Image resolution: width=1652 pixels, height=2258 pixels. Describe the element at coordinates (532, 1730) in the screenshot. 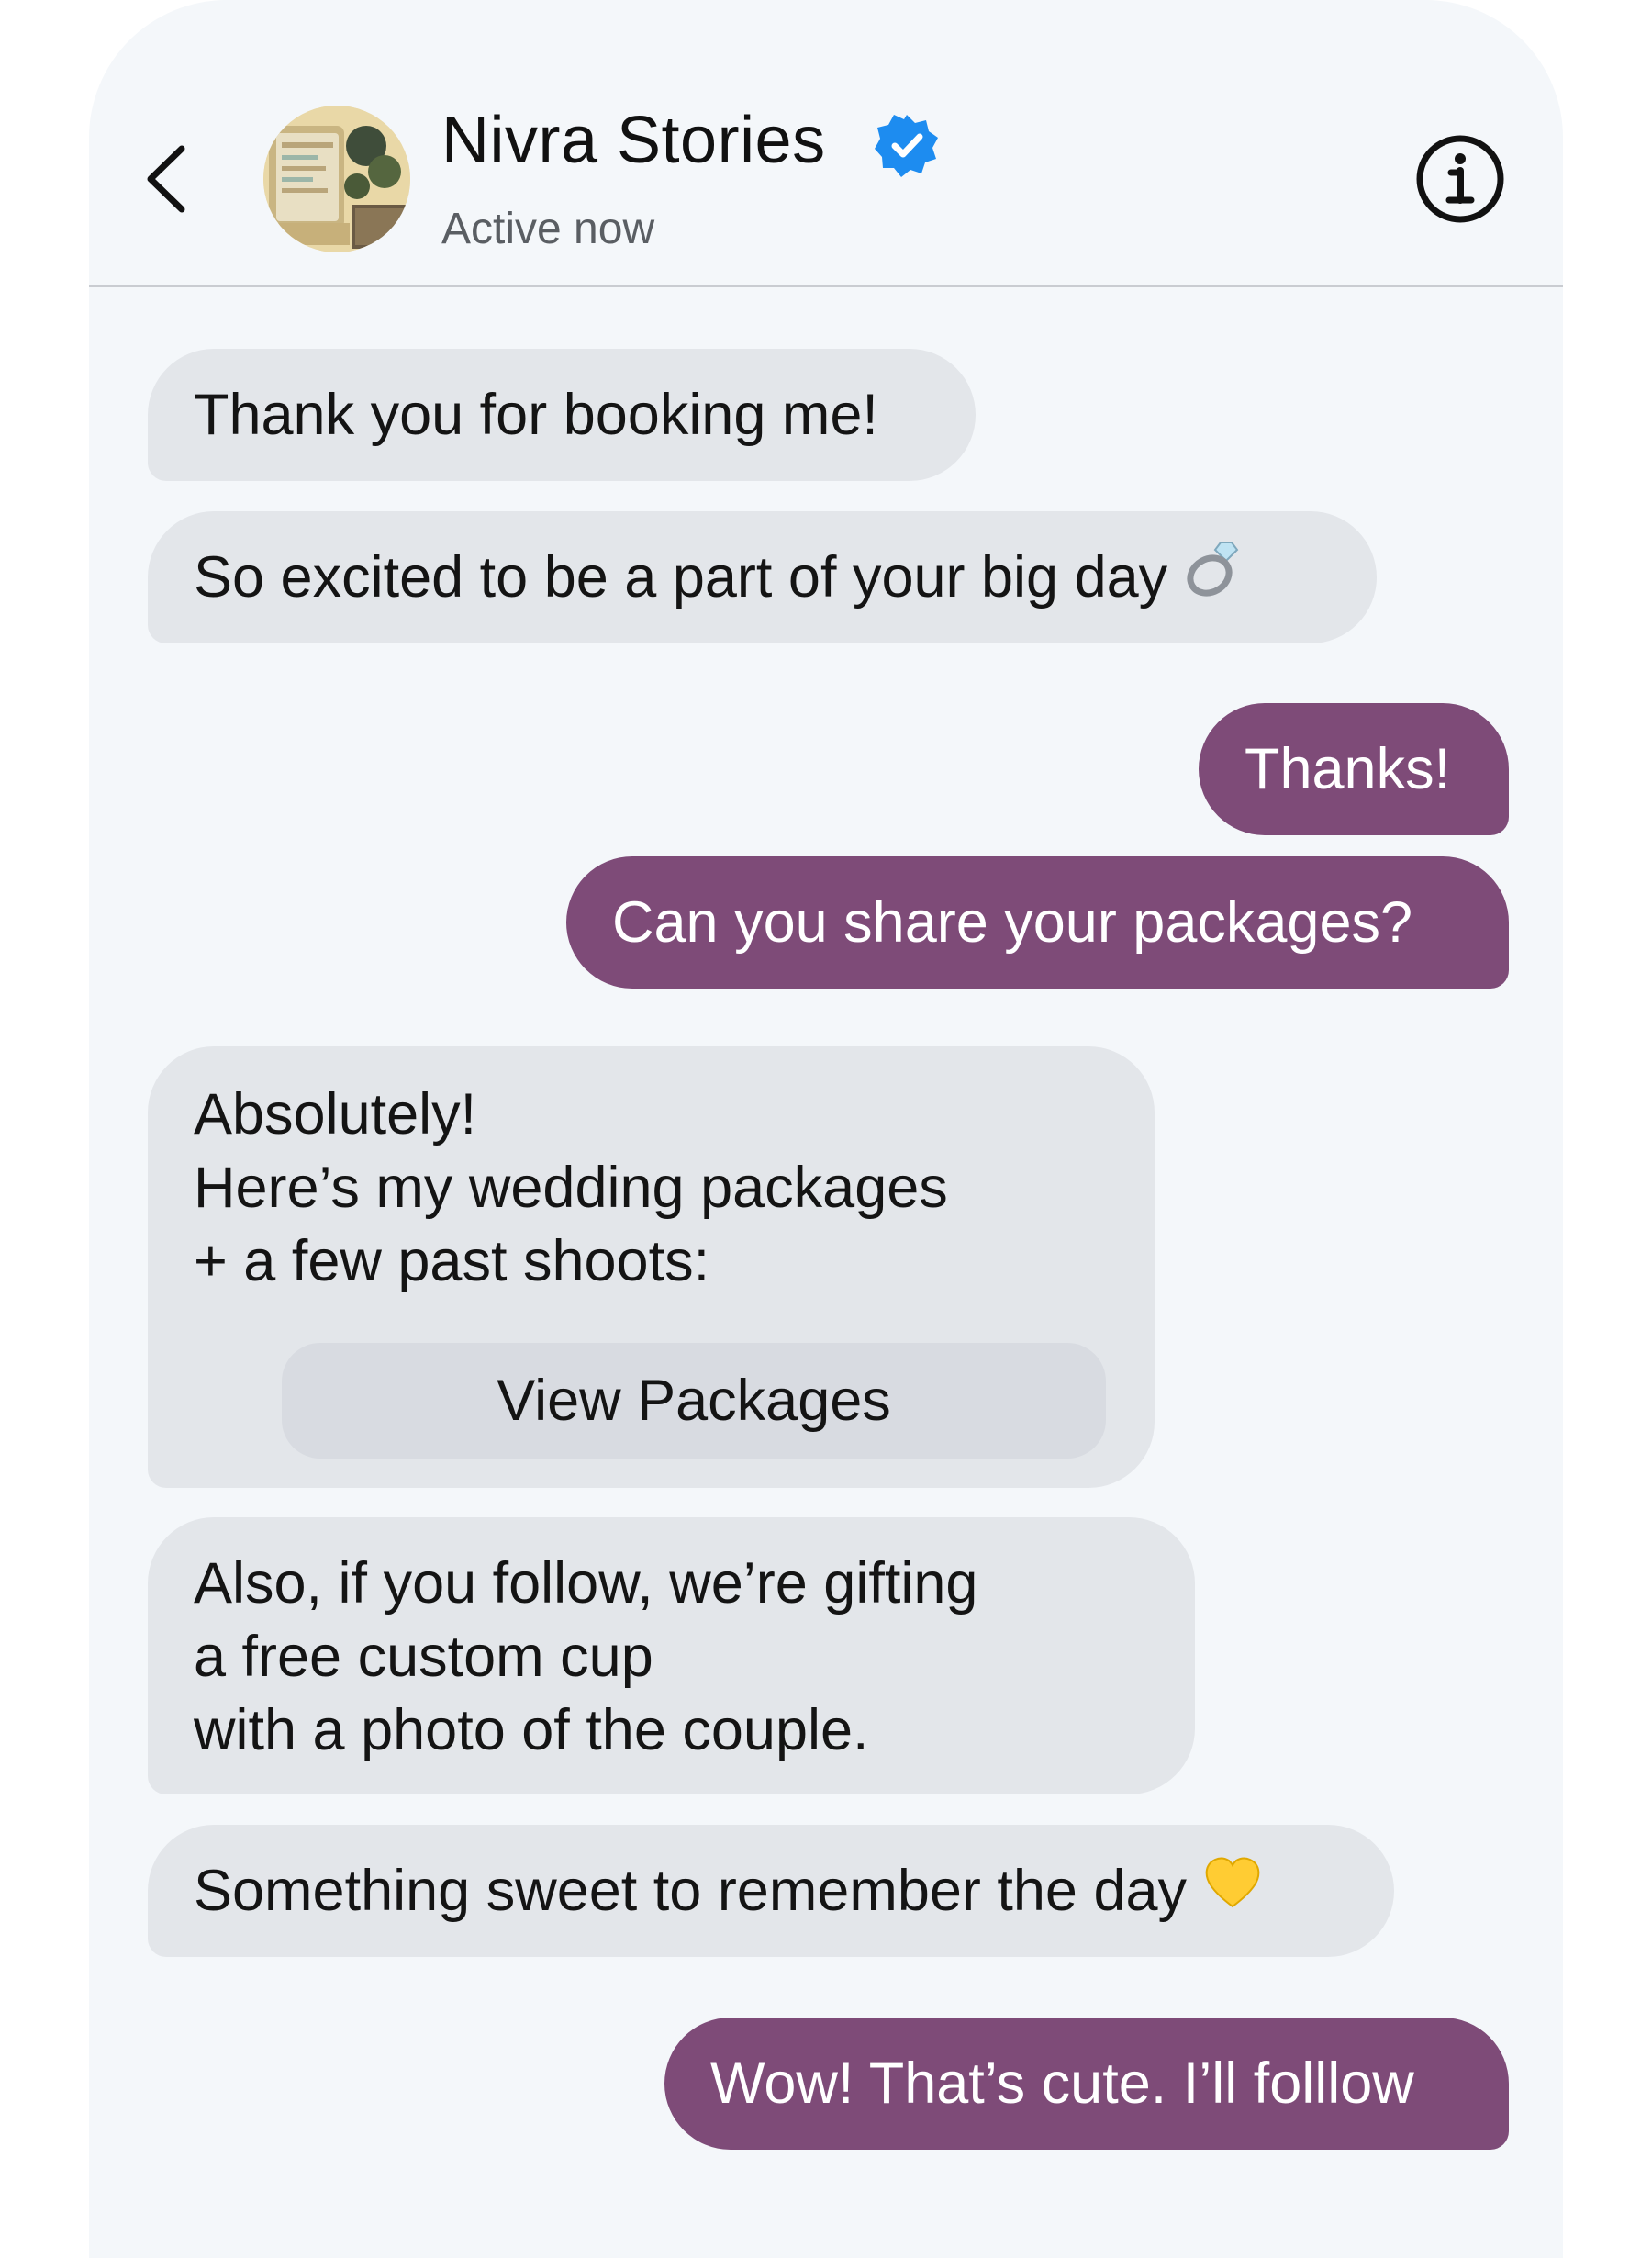

I see `message-text-line: with a photo of the couple.` at that location.